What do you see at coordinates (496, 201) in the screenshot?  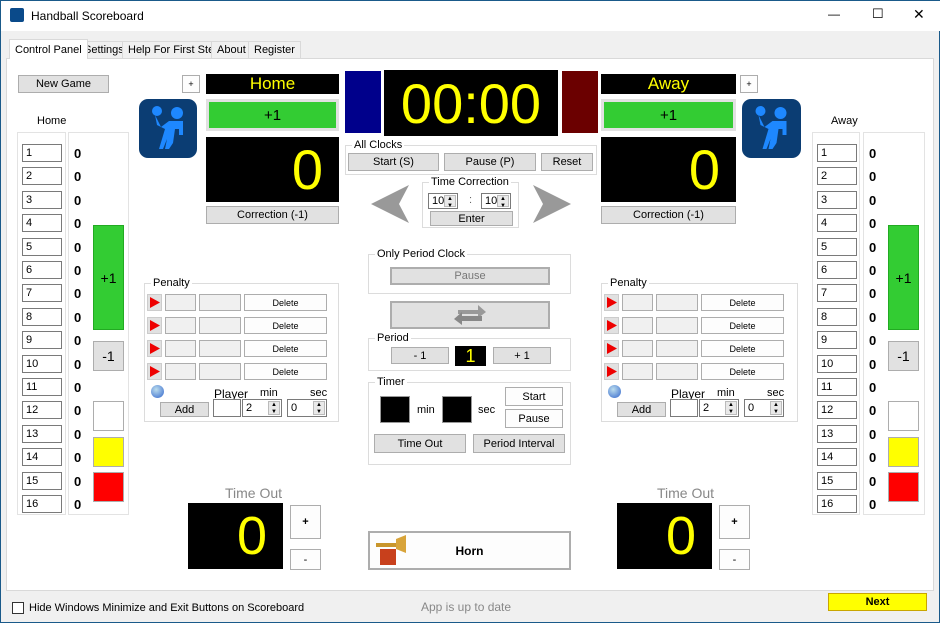 I see `correction-sec-spinner: 10 ▲ ▼` at bounding box center [496, 201].